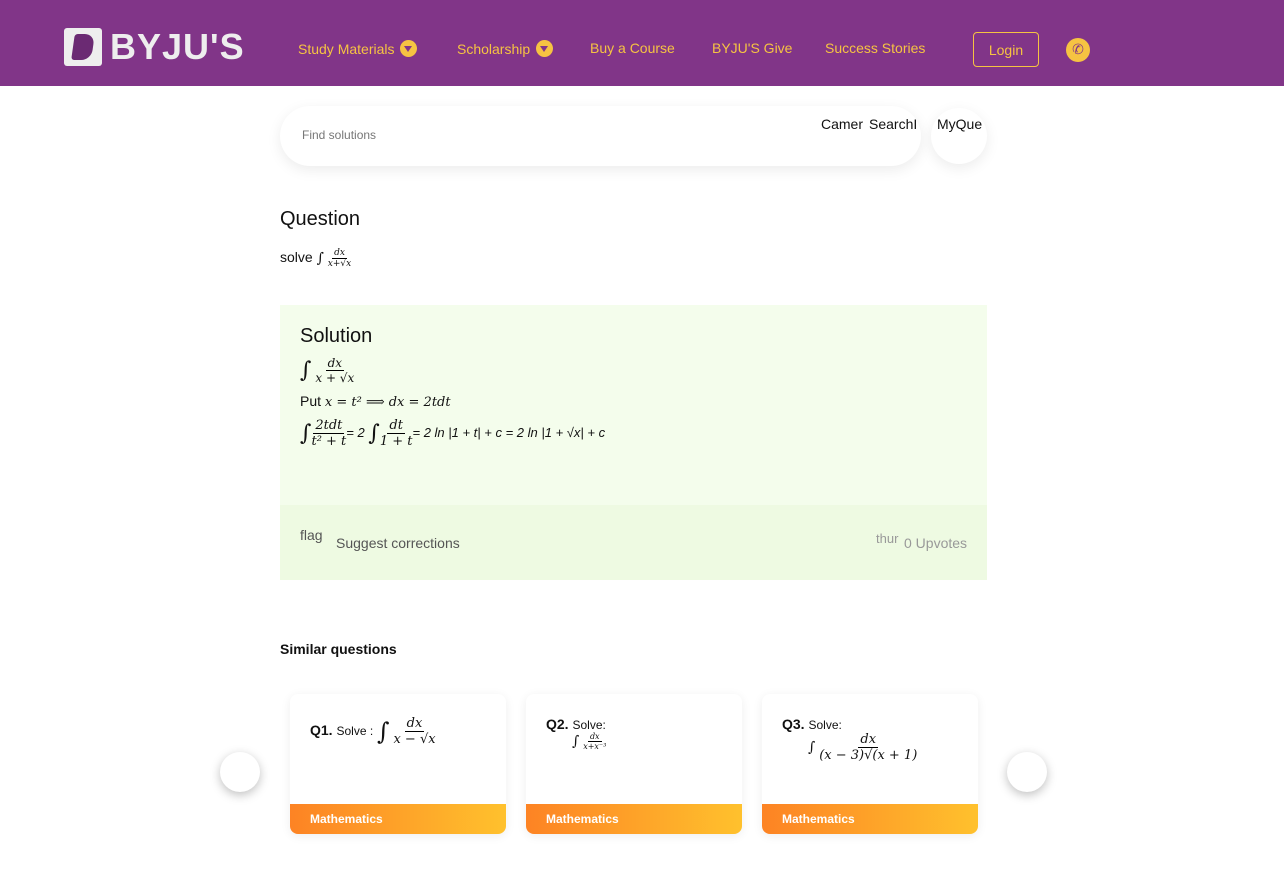  What do you see at coordinates (338, 649) in the screenshot?
I see `similar-questions-heading: Similar questions` at bounding box center [338, 649].